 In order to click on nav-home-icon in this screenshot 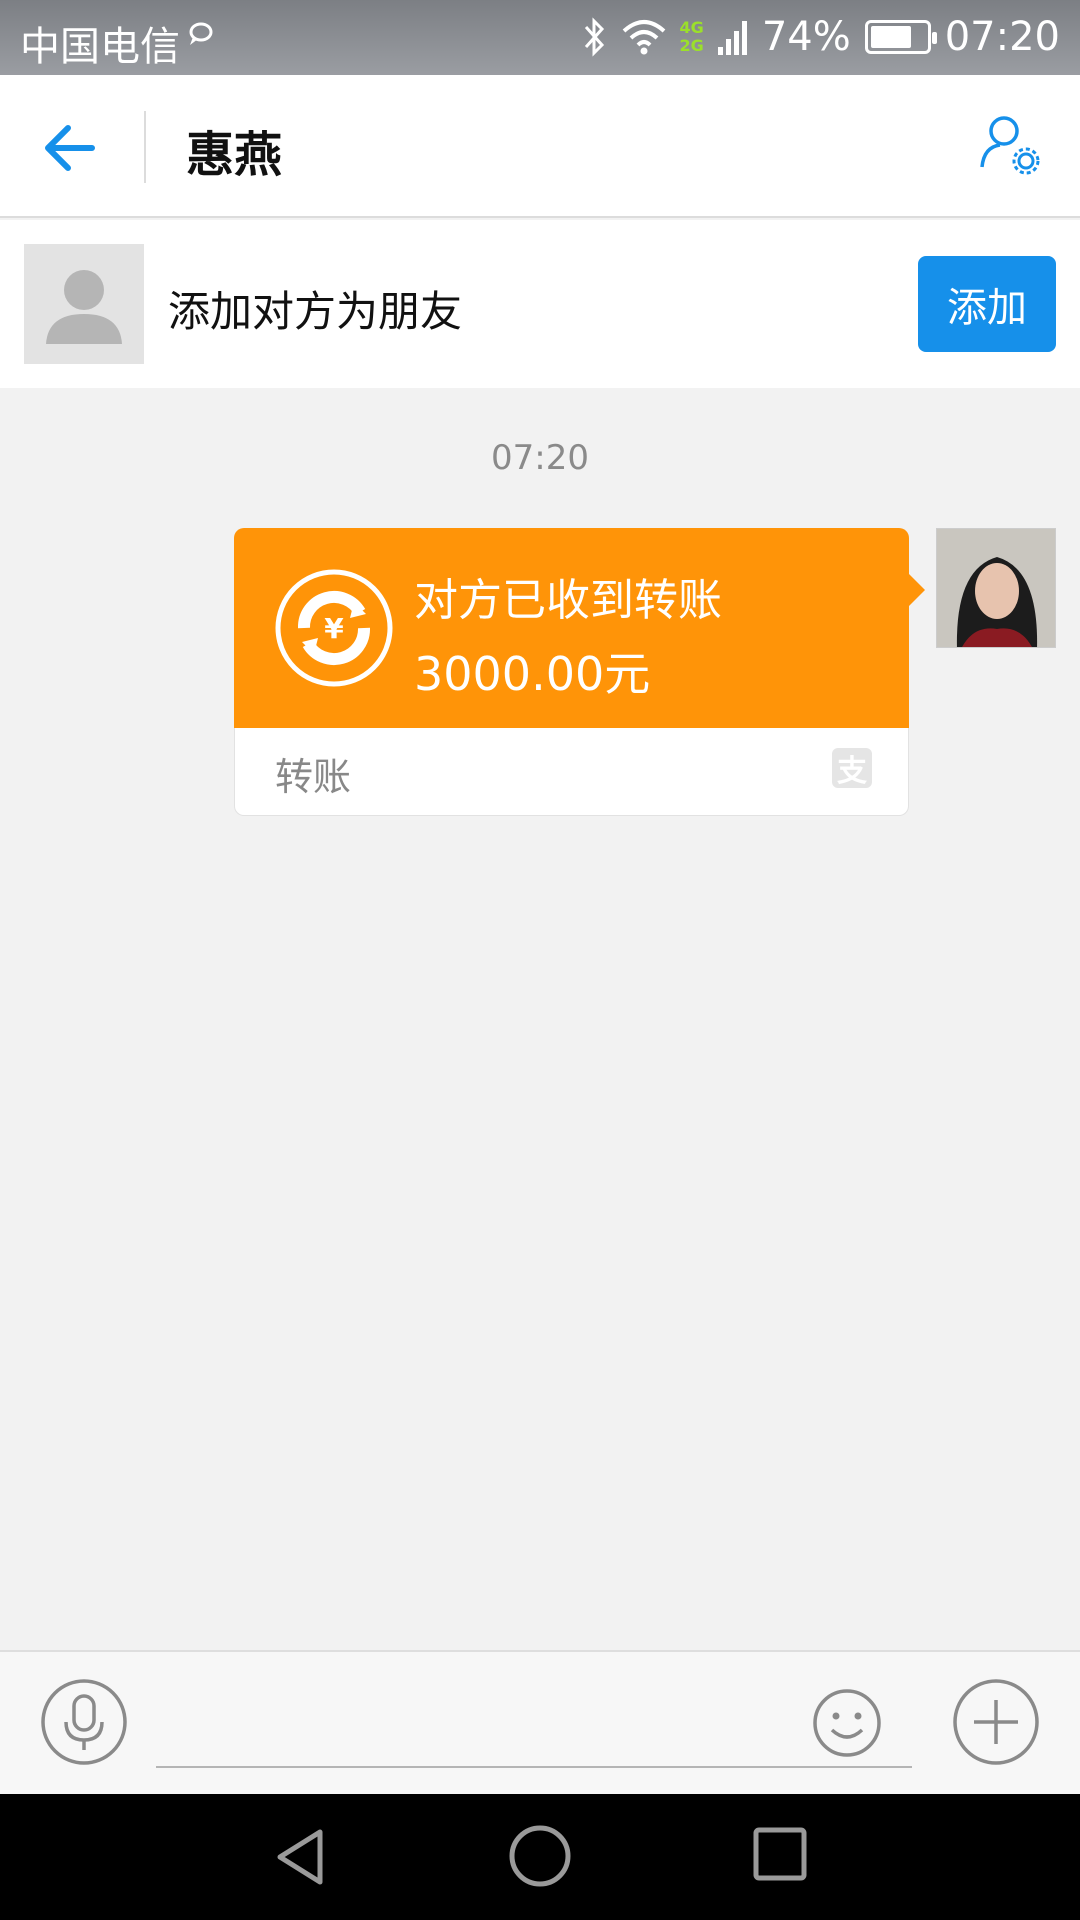, I will do `click(540, 1856)`.